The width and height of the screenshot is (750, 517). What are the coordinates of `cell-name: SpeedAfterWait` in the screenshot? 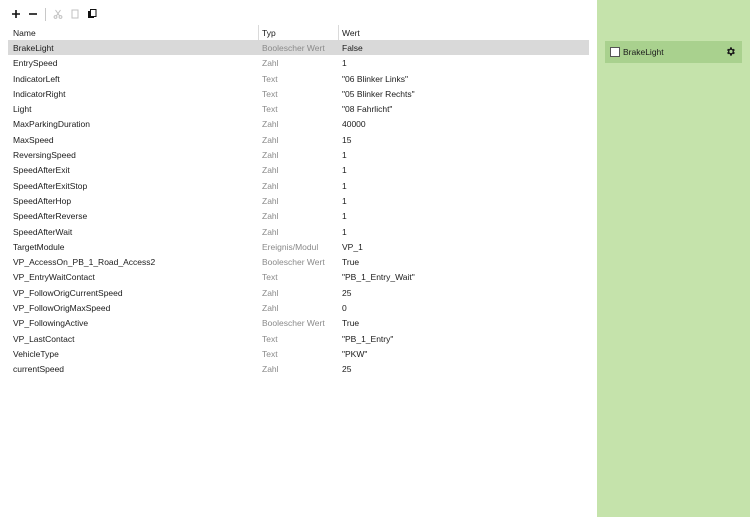 It's located at (43, 231).